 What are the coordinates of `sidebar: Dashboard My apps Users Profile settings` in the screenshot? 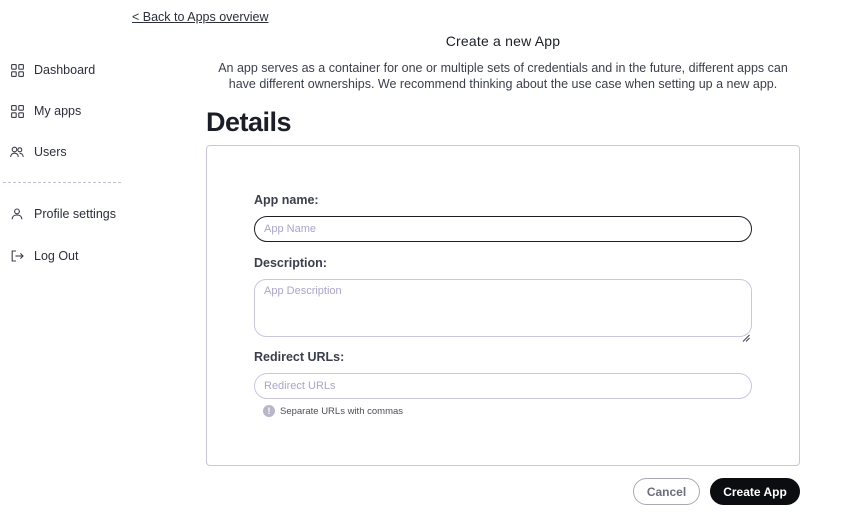 It's located at (61, 259).